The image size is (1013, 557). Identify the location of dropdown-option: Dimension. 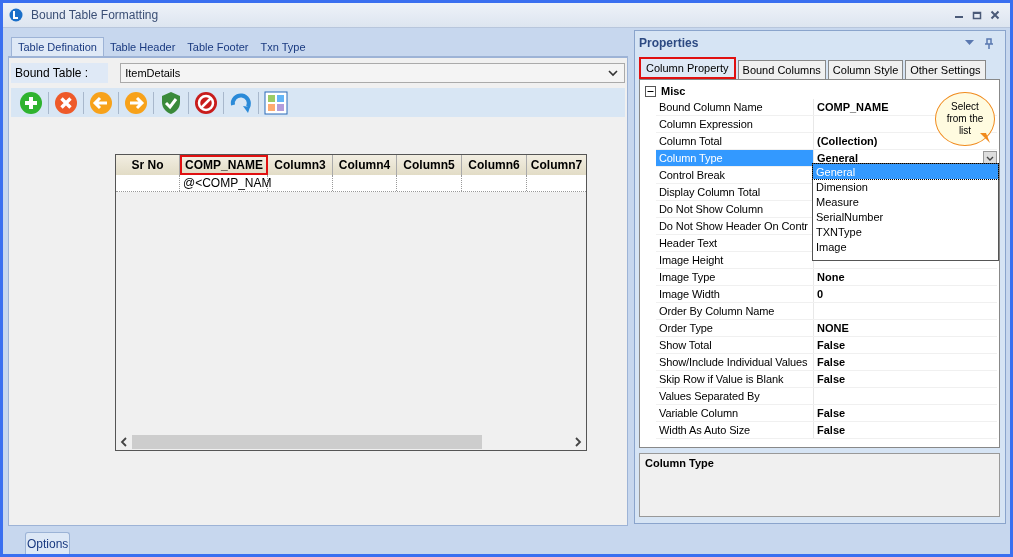
(905, 186).